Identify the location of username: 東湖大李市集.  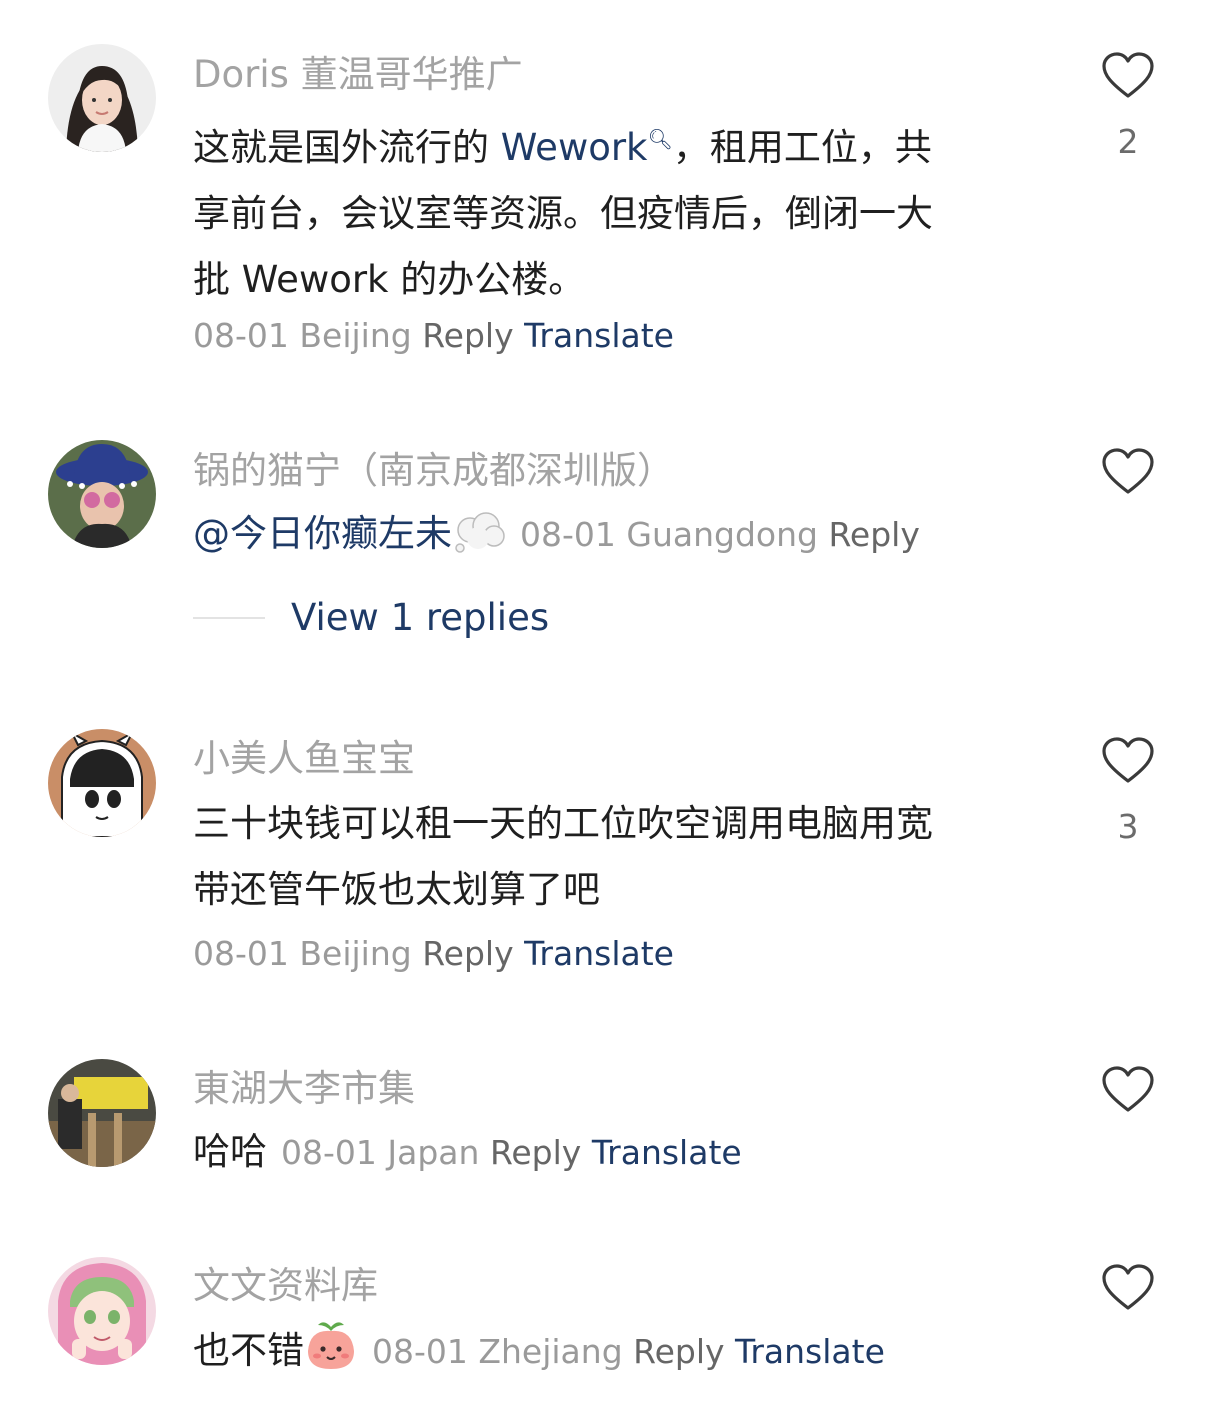
(304, 1089).